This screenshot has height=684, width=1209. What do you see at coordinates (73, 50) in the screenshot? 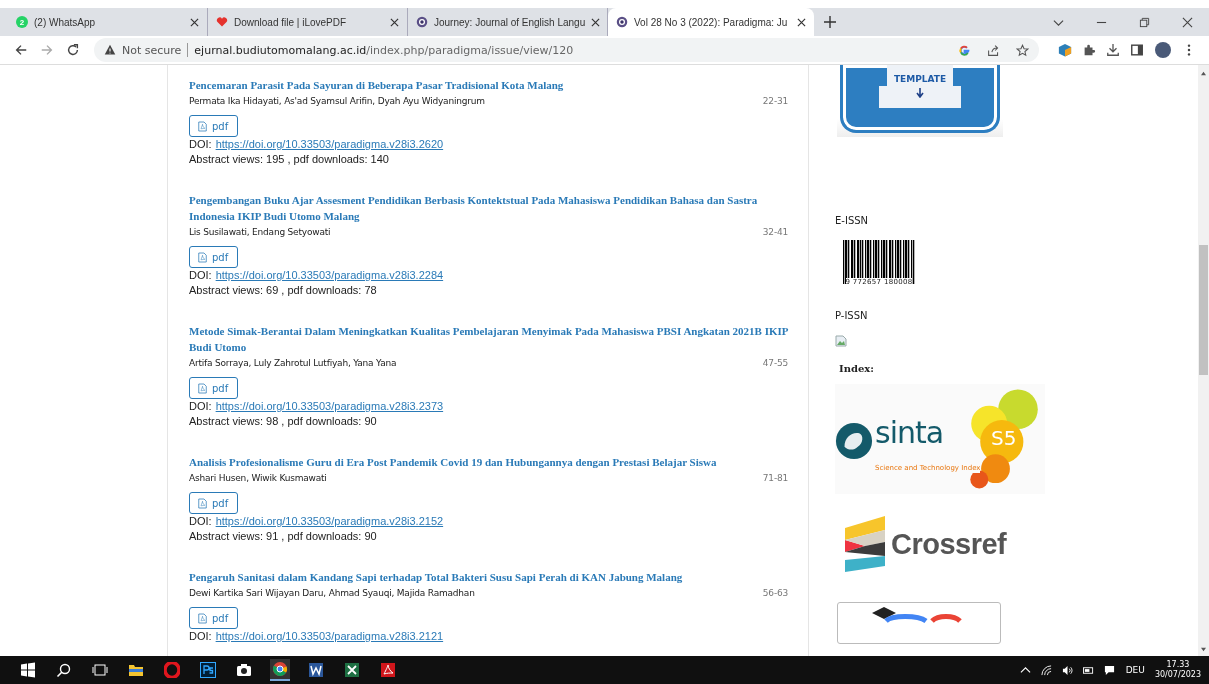
I see `reload-icon` at bounding box center [73, 50].